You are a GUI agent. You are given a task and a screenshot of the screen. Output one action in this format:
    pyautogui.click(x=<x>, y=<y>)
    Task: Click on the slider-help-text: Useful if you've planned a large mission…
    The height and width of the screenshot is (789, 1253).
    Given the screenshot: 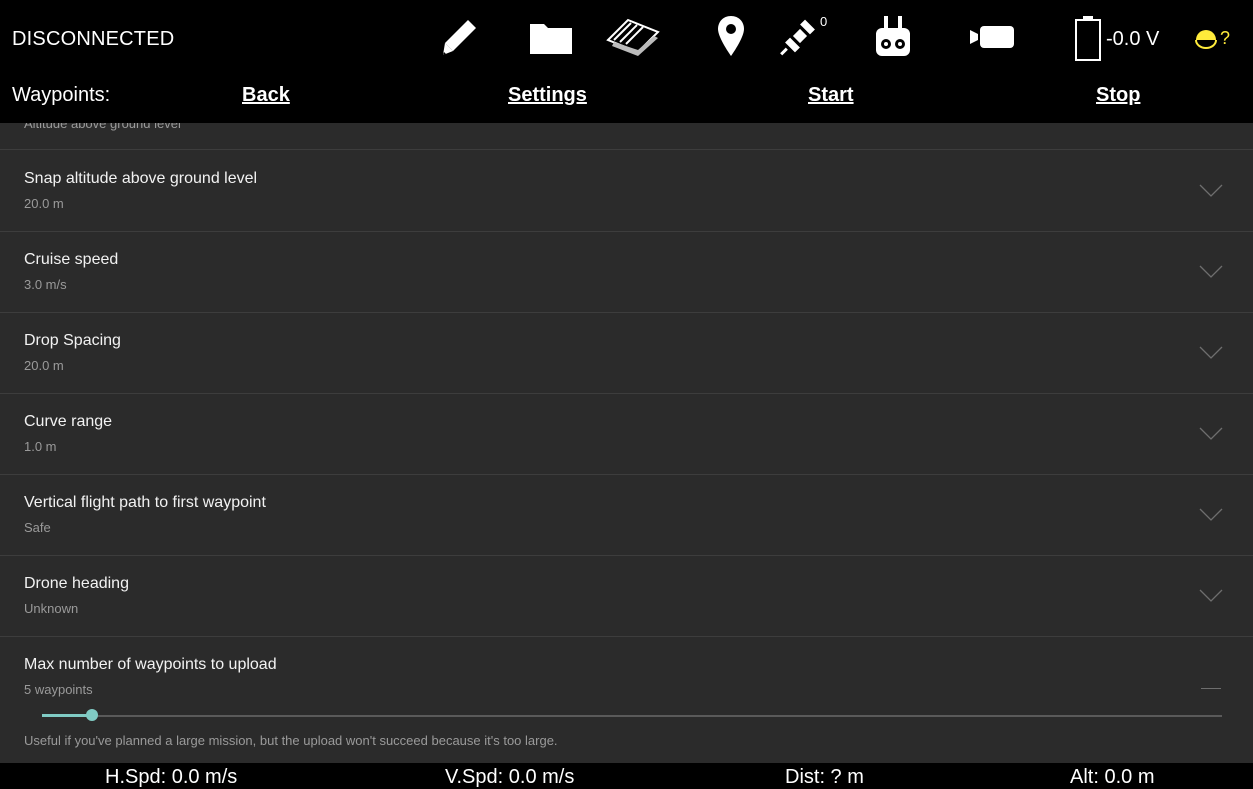 What is the action you would take?
    pyautogui.click(x=291, y=740)
    